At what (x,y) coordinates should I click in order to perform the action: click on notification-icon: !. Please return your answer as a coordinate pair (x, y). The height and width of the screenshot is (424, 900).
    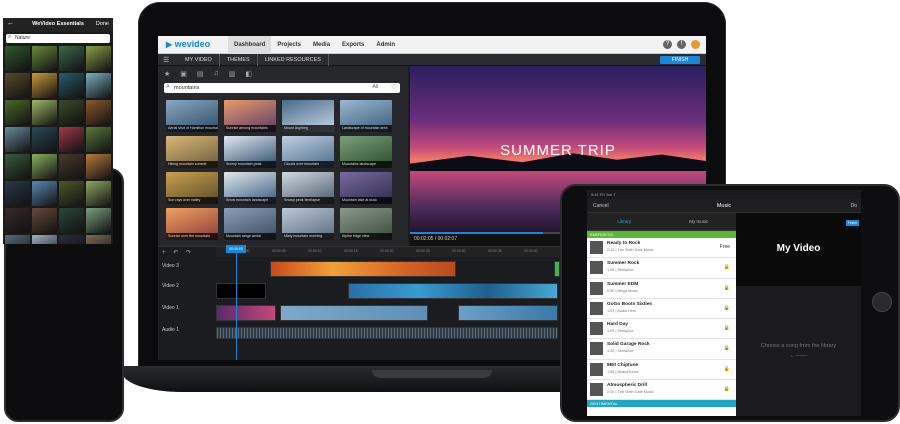
    Looking at the image, I should click on (681, 44).